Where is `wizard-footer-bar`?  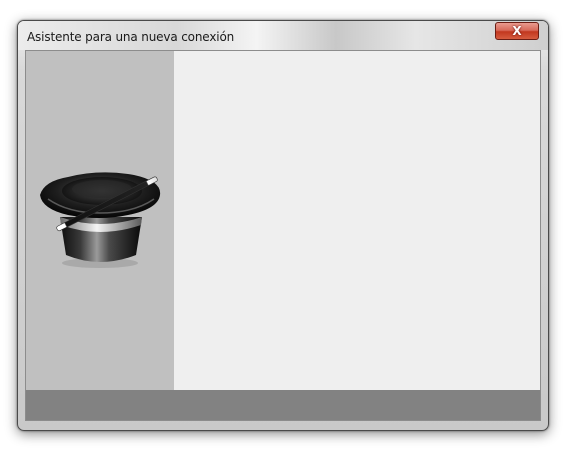
wizard-footer-bar is located at coordinates (283, 405).